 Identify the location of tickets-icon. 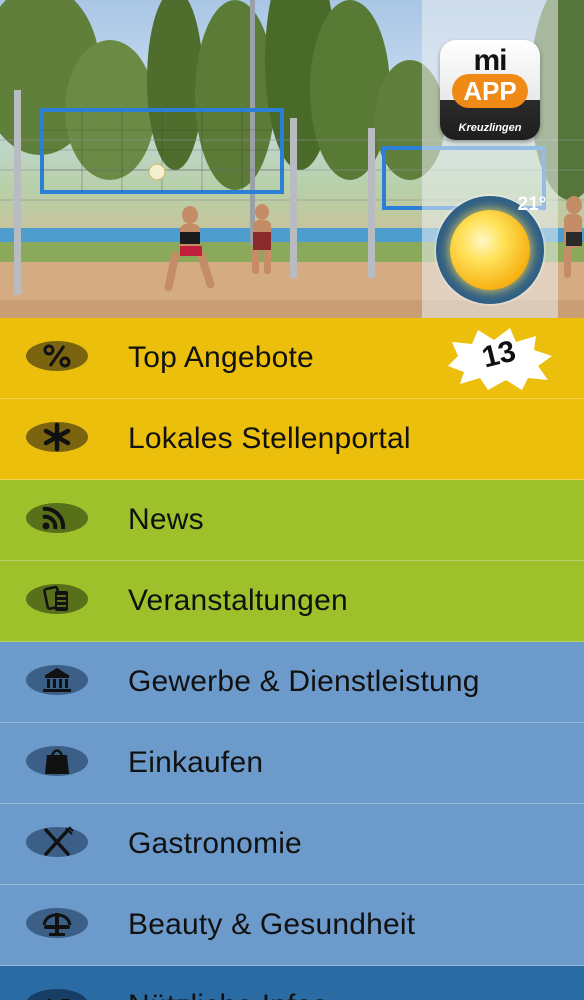
(57, 599).